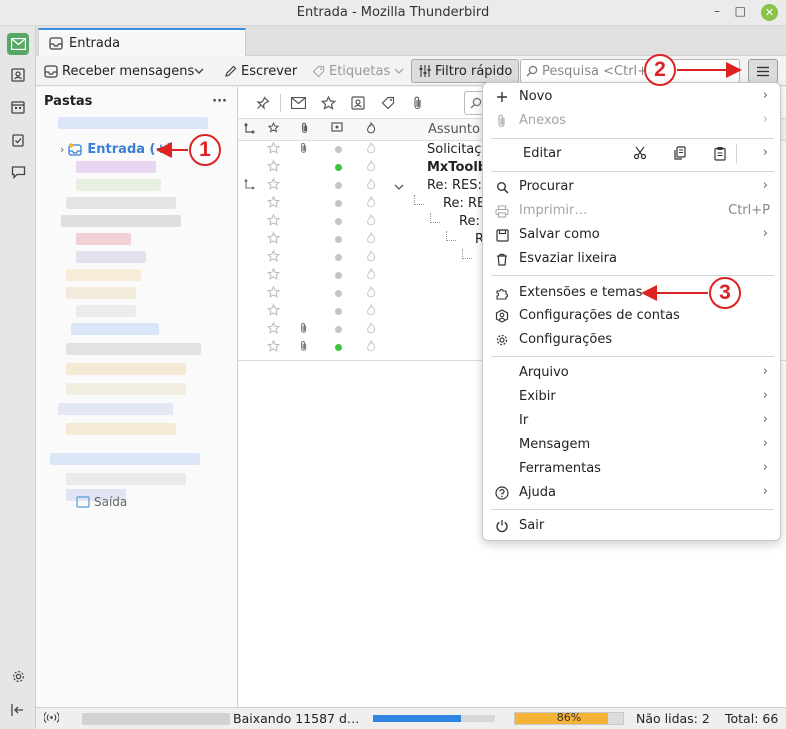 The width and height of the screenshot is (786, 729). What do you see at coordinates (337, 129) in the screenshot?
I see `read-column-icon` at bounding box center [337, 129].